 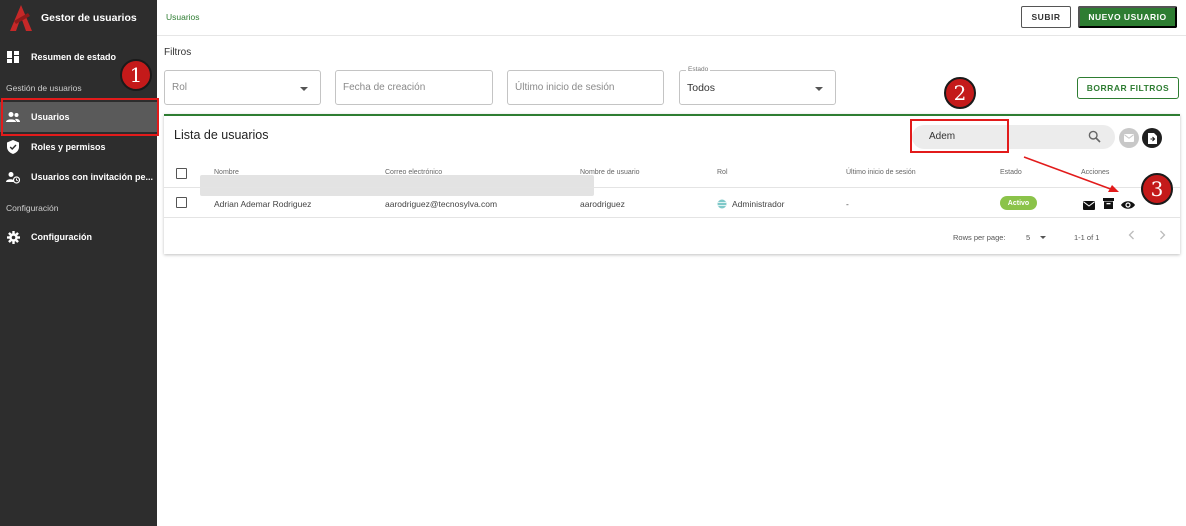 I want to click on export-button, so click(x=1152, y=138).